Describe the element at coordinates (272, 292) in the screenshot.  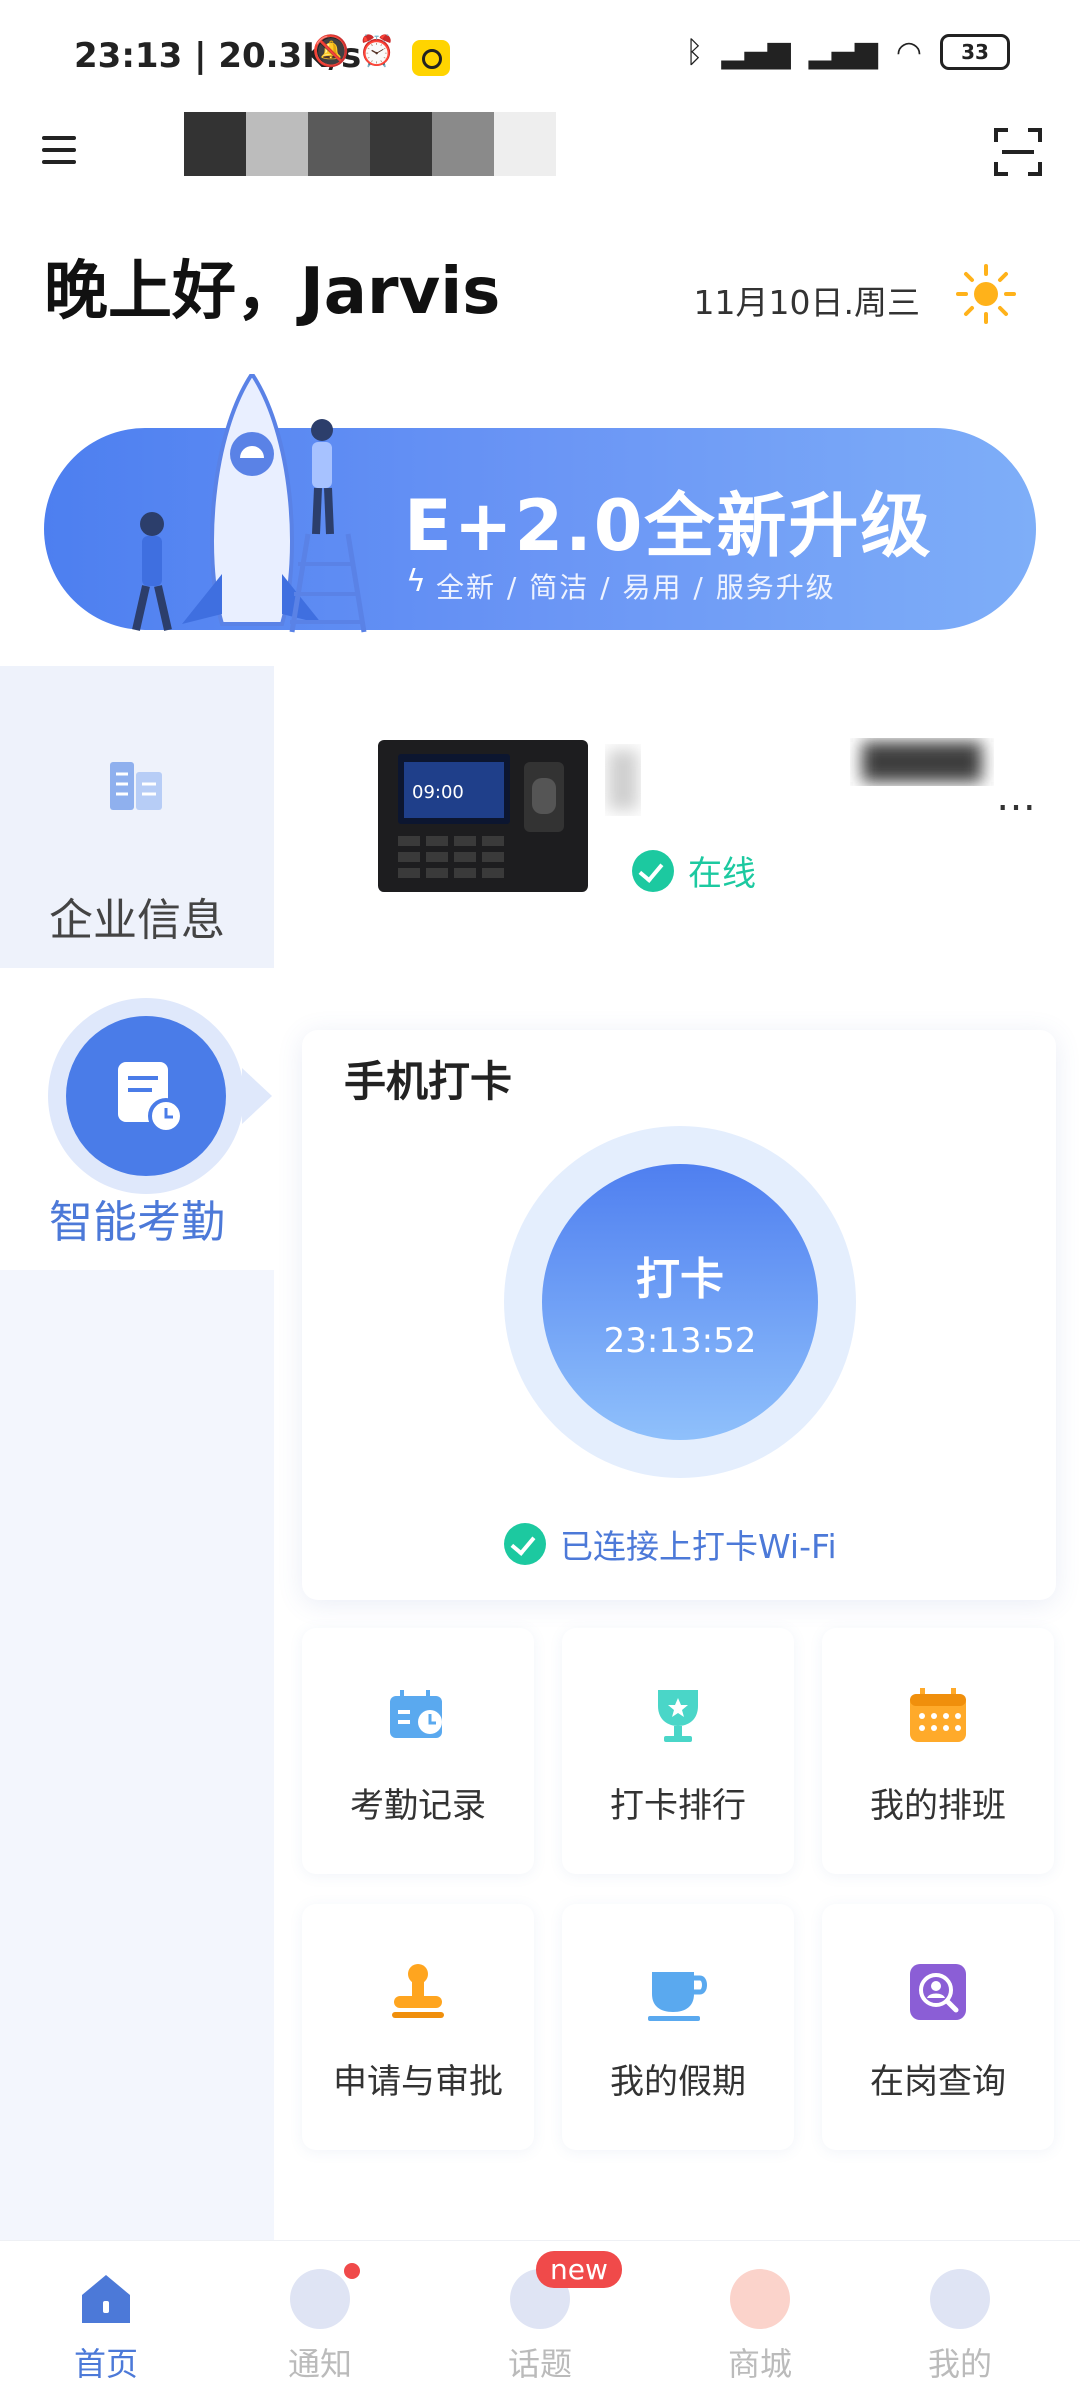
I see `greeting-title: 晚上好，Jarvis` at that location.